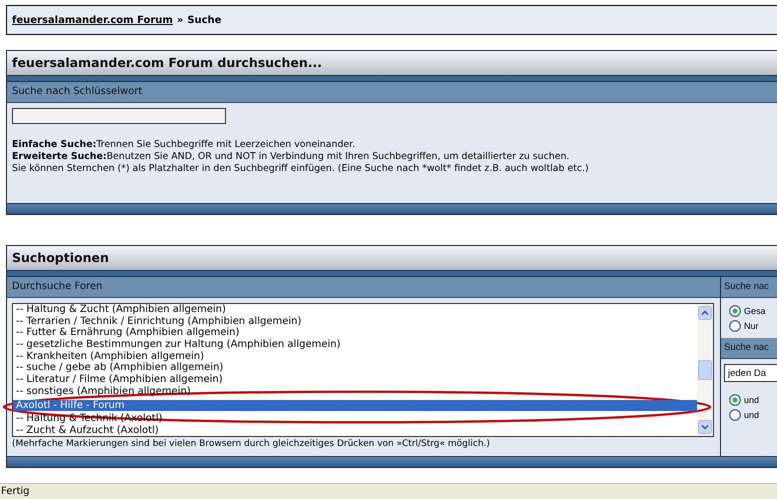 This screenshot has width=777, height=499. What do you see at coordinates (392, 258) in the screenshot?
I see `panel-title: Suchoptionen` at bounding box center [392, 258].